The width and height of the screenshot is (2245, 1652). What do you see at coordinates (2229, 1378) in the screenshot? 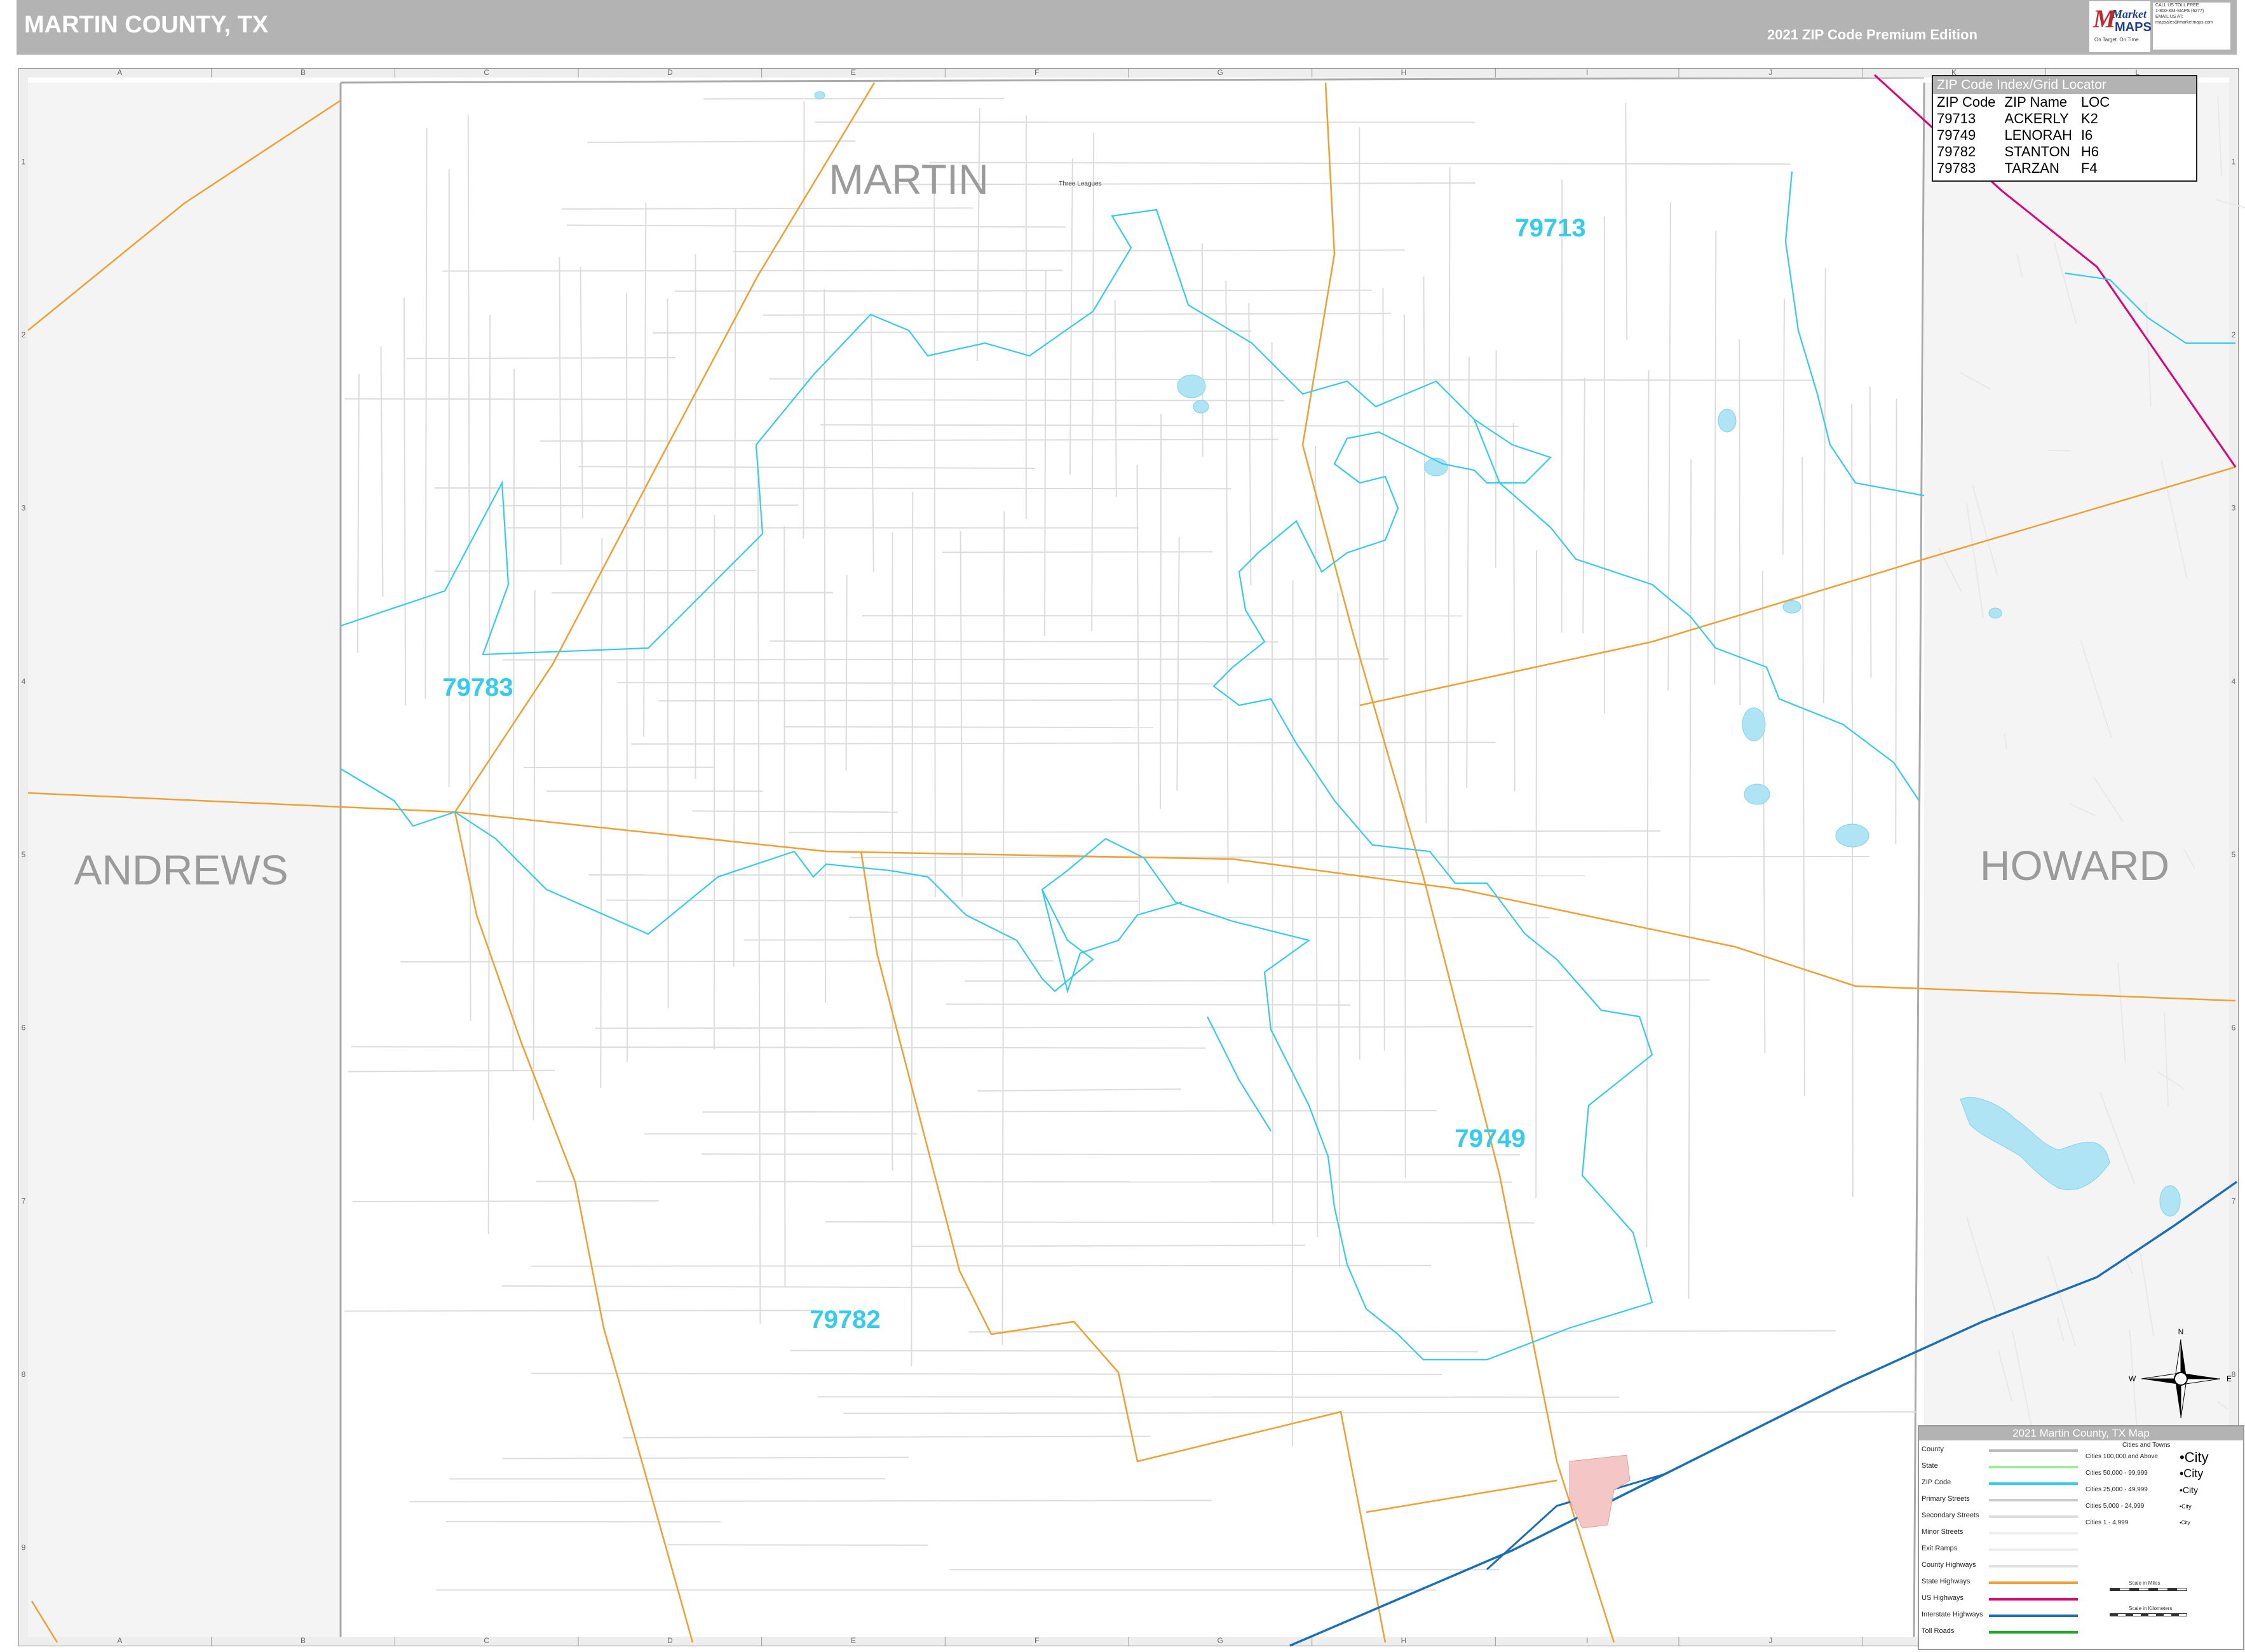
I see `compass-east: E` at bounding box center [2229, 1378].